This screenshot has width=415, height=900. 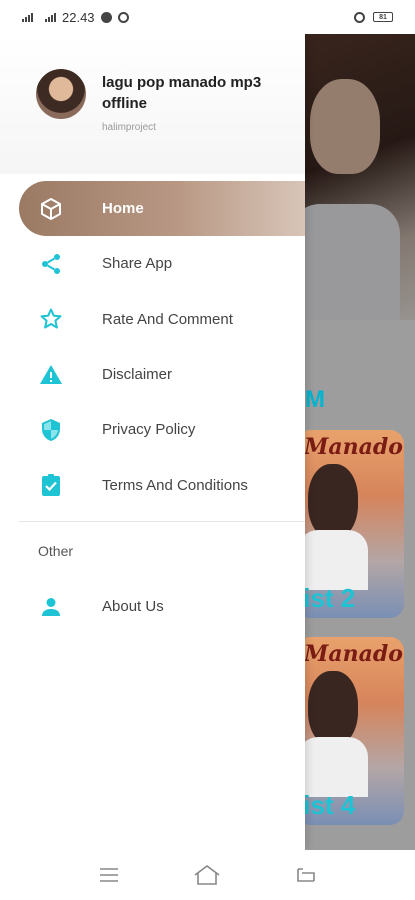 I want to click on alarm-clock-icon, so click(x=359, y=17).